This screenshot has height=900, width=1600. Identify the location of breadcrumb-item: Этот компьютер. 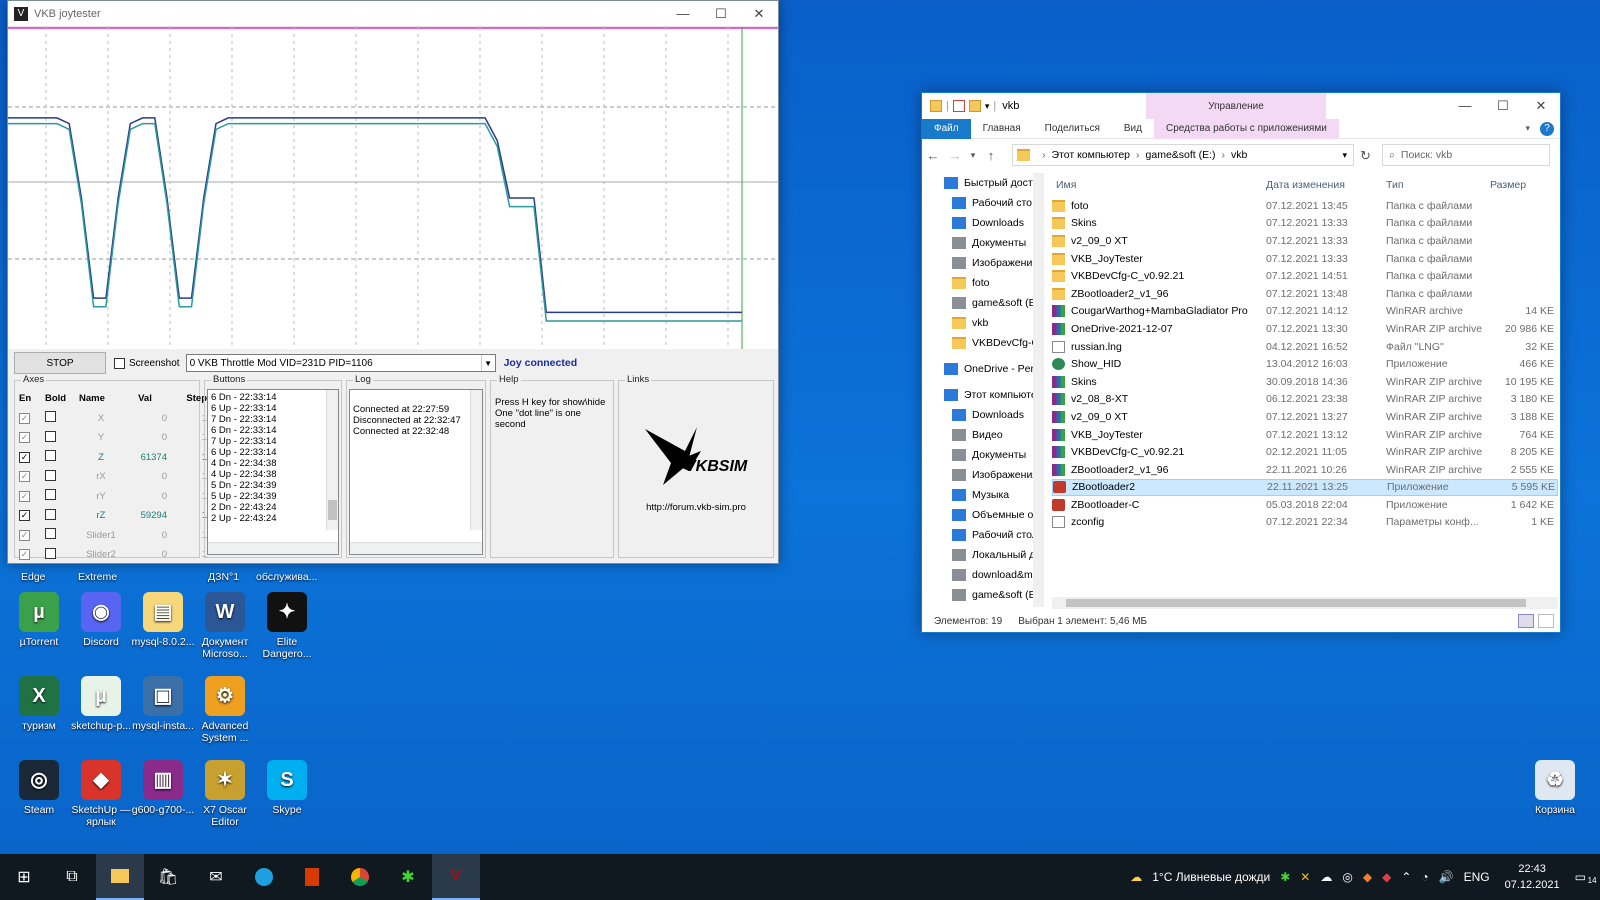
(1091, 155).